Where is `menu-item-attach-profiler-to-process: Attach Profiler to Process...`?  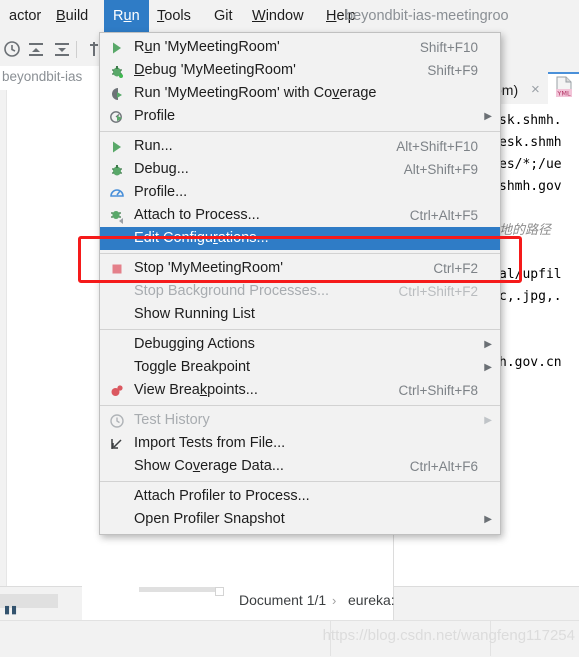
menu-item-attach-profiler-to-process: Attach Profiler to Process... is located at coordinates (300, 496).